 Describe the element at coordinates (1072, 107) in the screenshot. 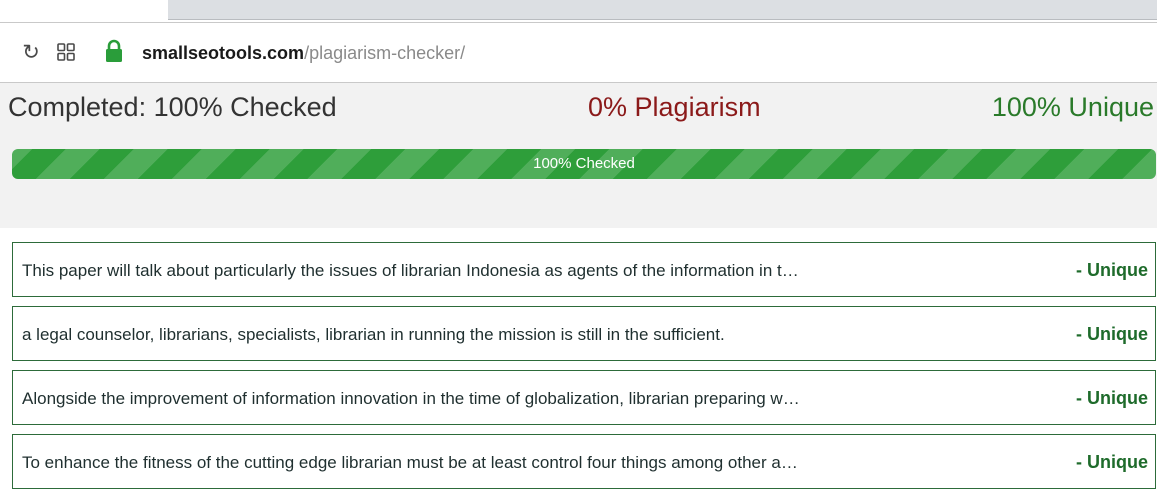

I see `unique-percentage: 100% Unique` at that location.